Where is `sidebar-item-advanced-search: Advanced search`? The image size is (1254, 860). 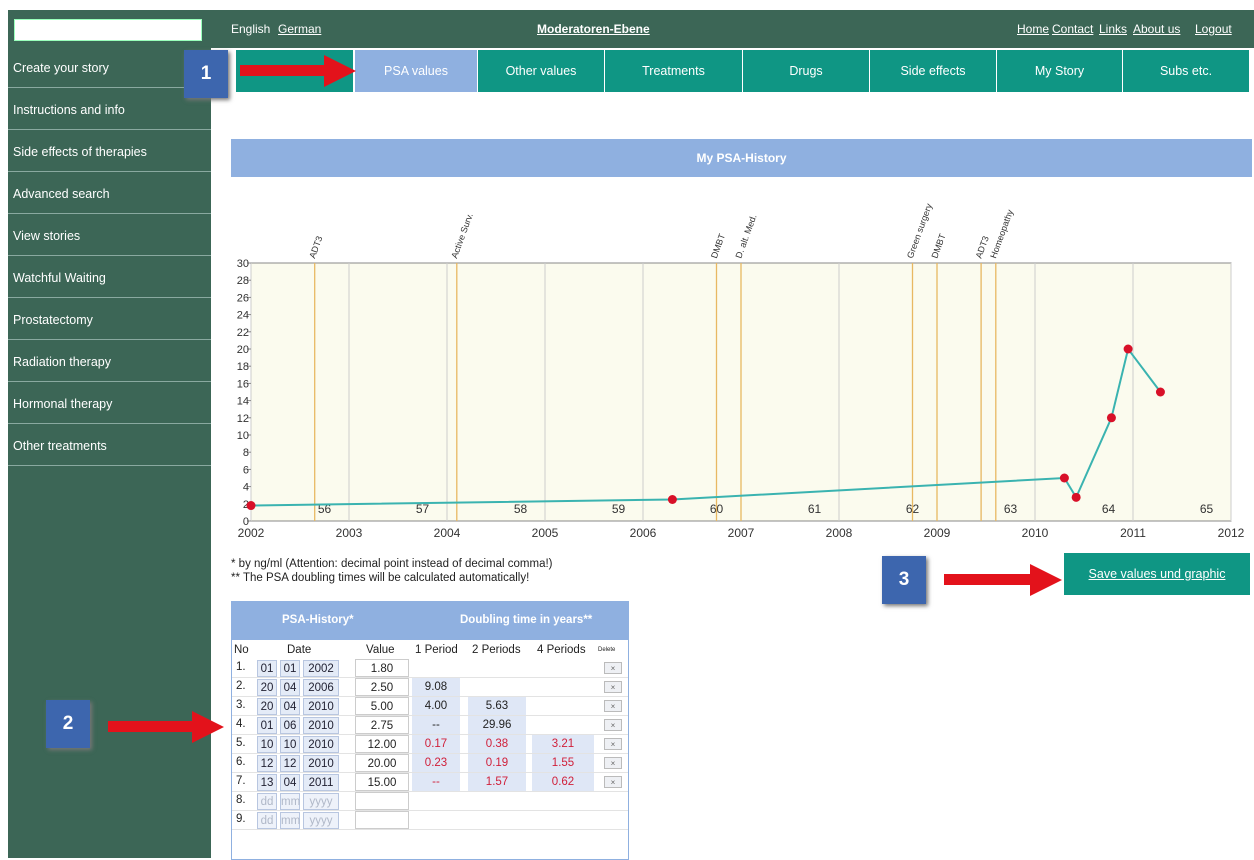 sidebar-item-advanced-search: Advanced search is located at coordinates (109, 194).